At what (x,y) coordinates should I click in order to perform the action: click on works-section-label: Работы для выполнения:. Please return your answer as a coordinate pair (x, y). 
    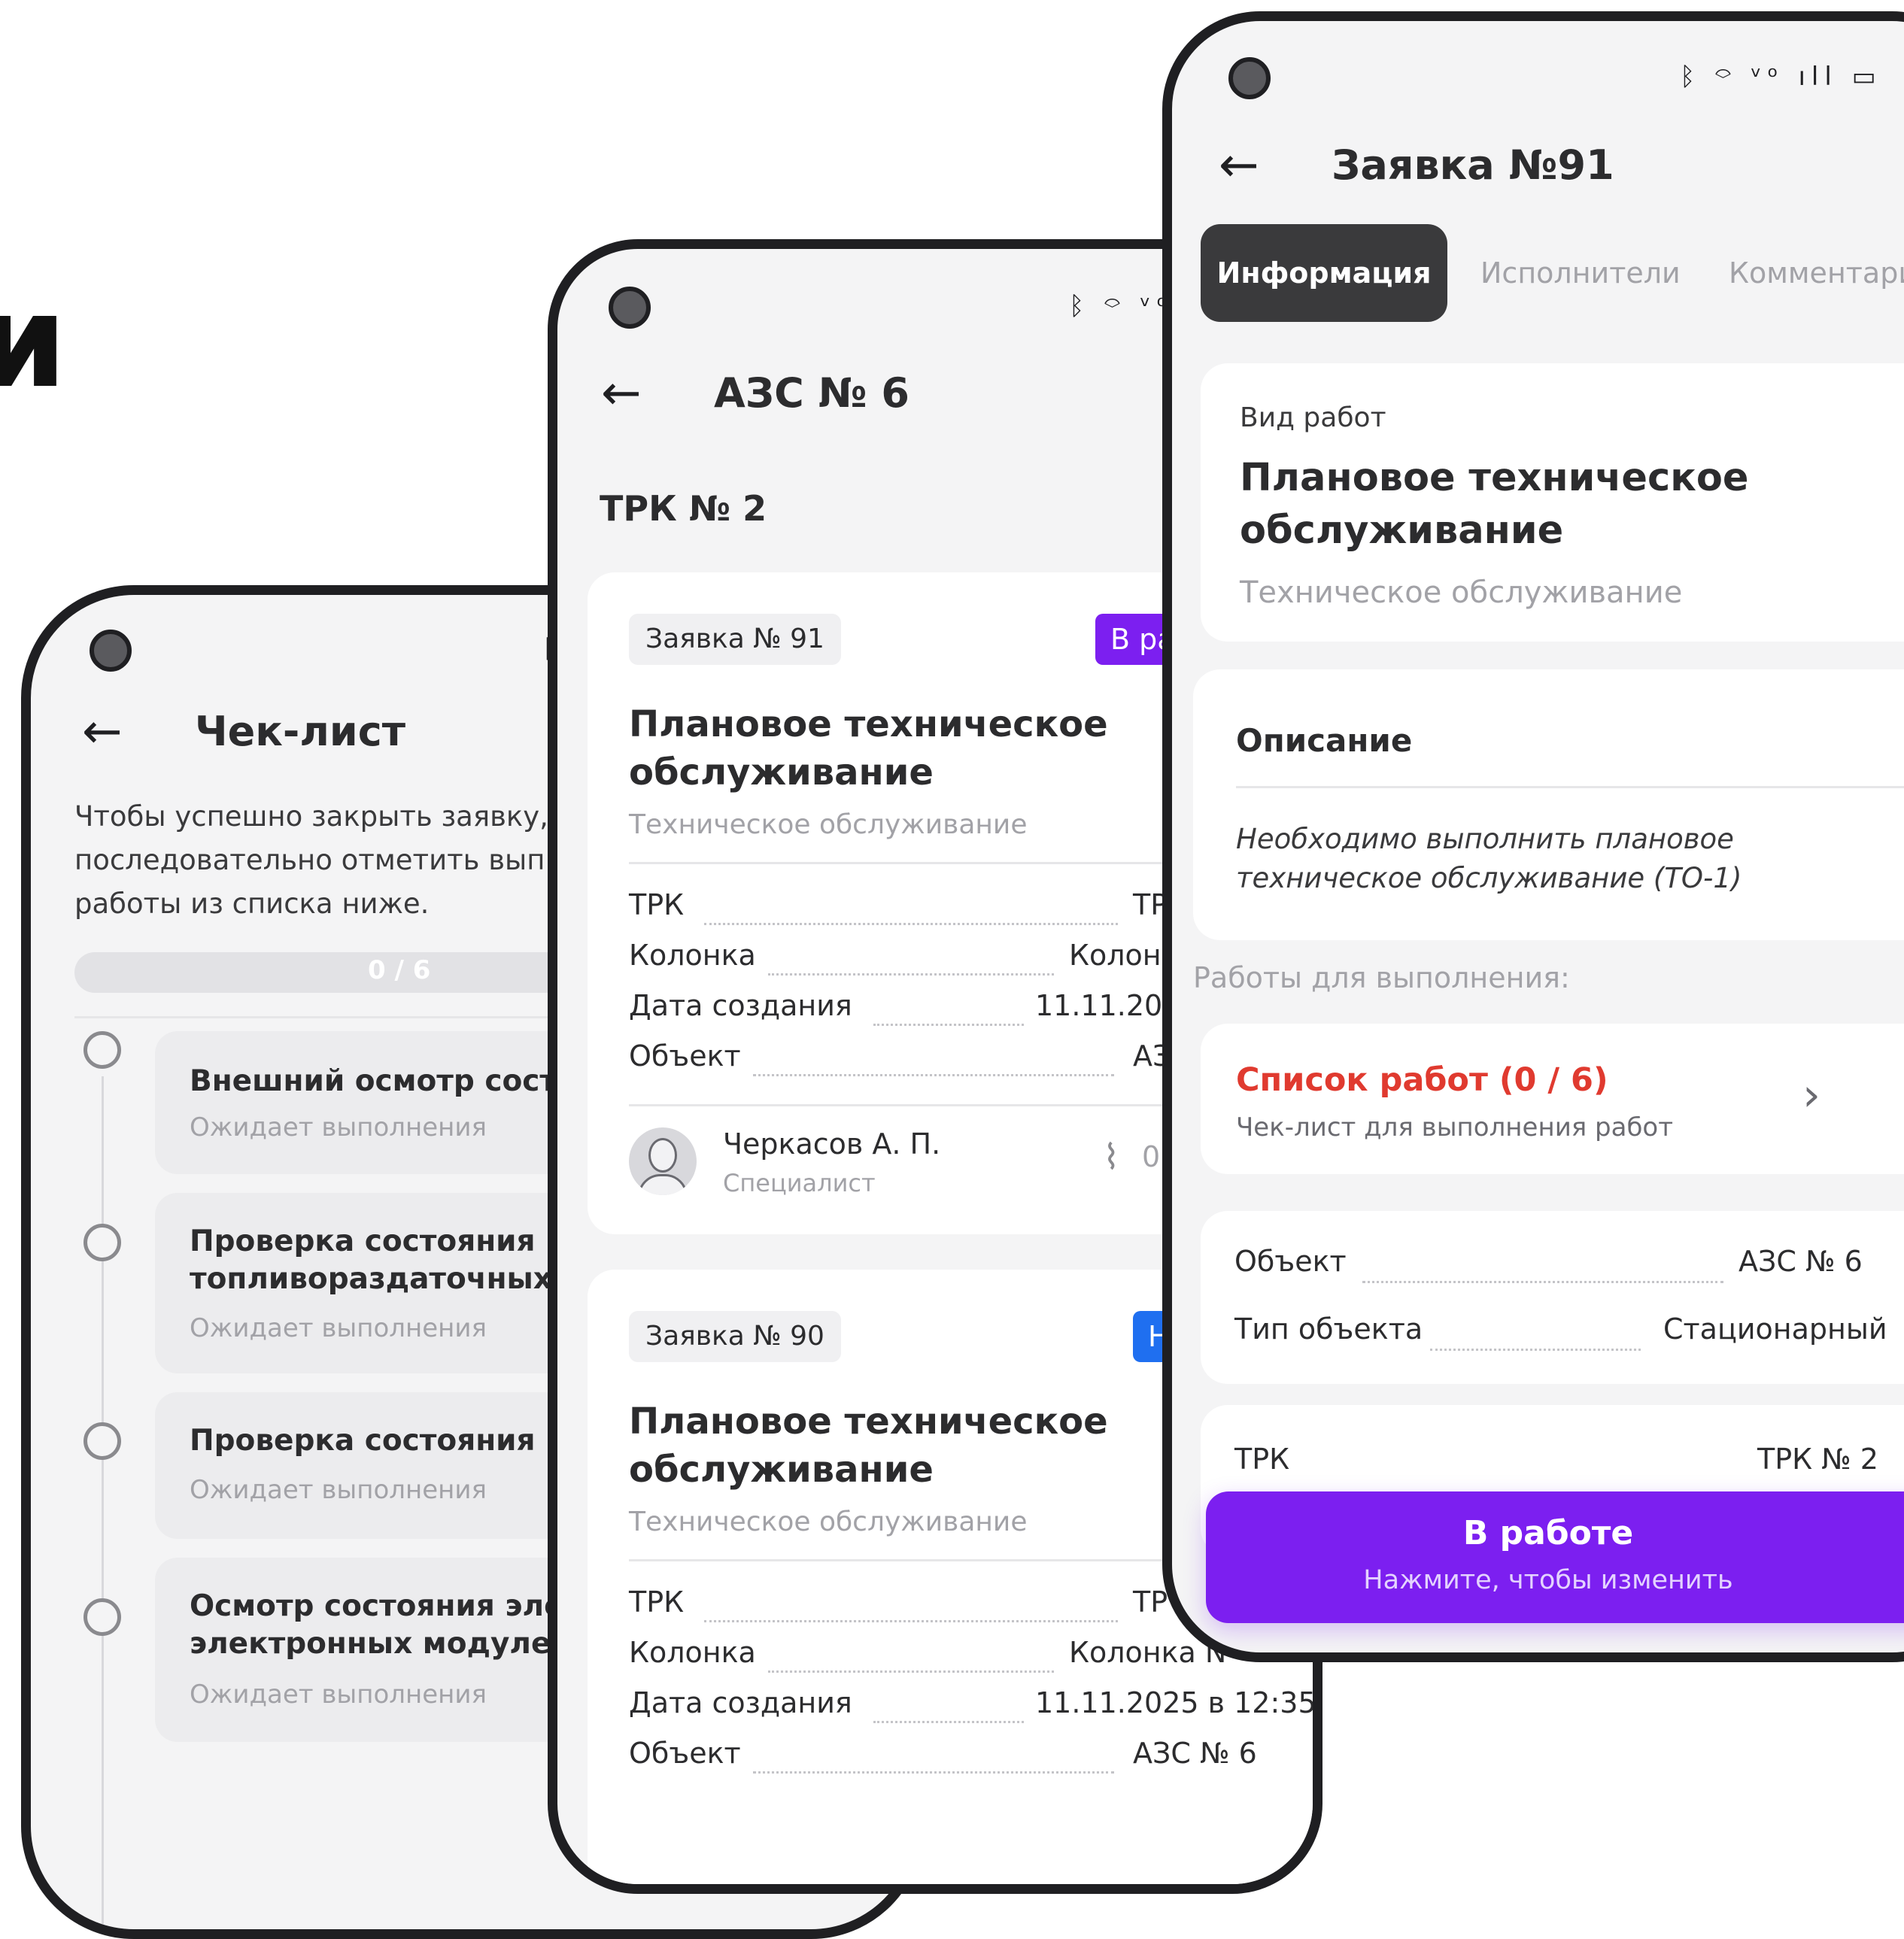
    Looking at the image, I should click on (1381, 978).